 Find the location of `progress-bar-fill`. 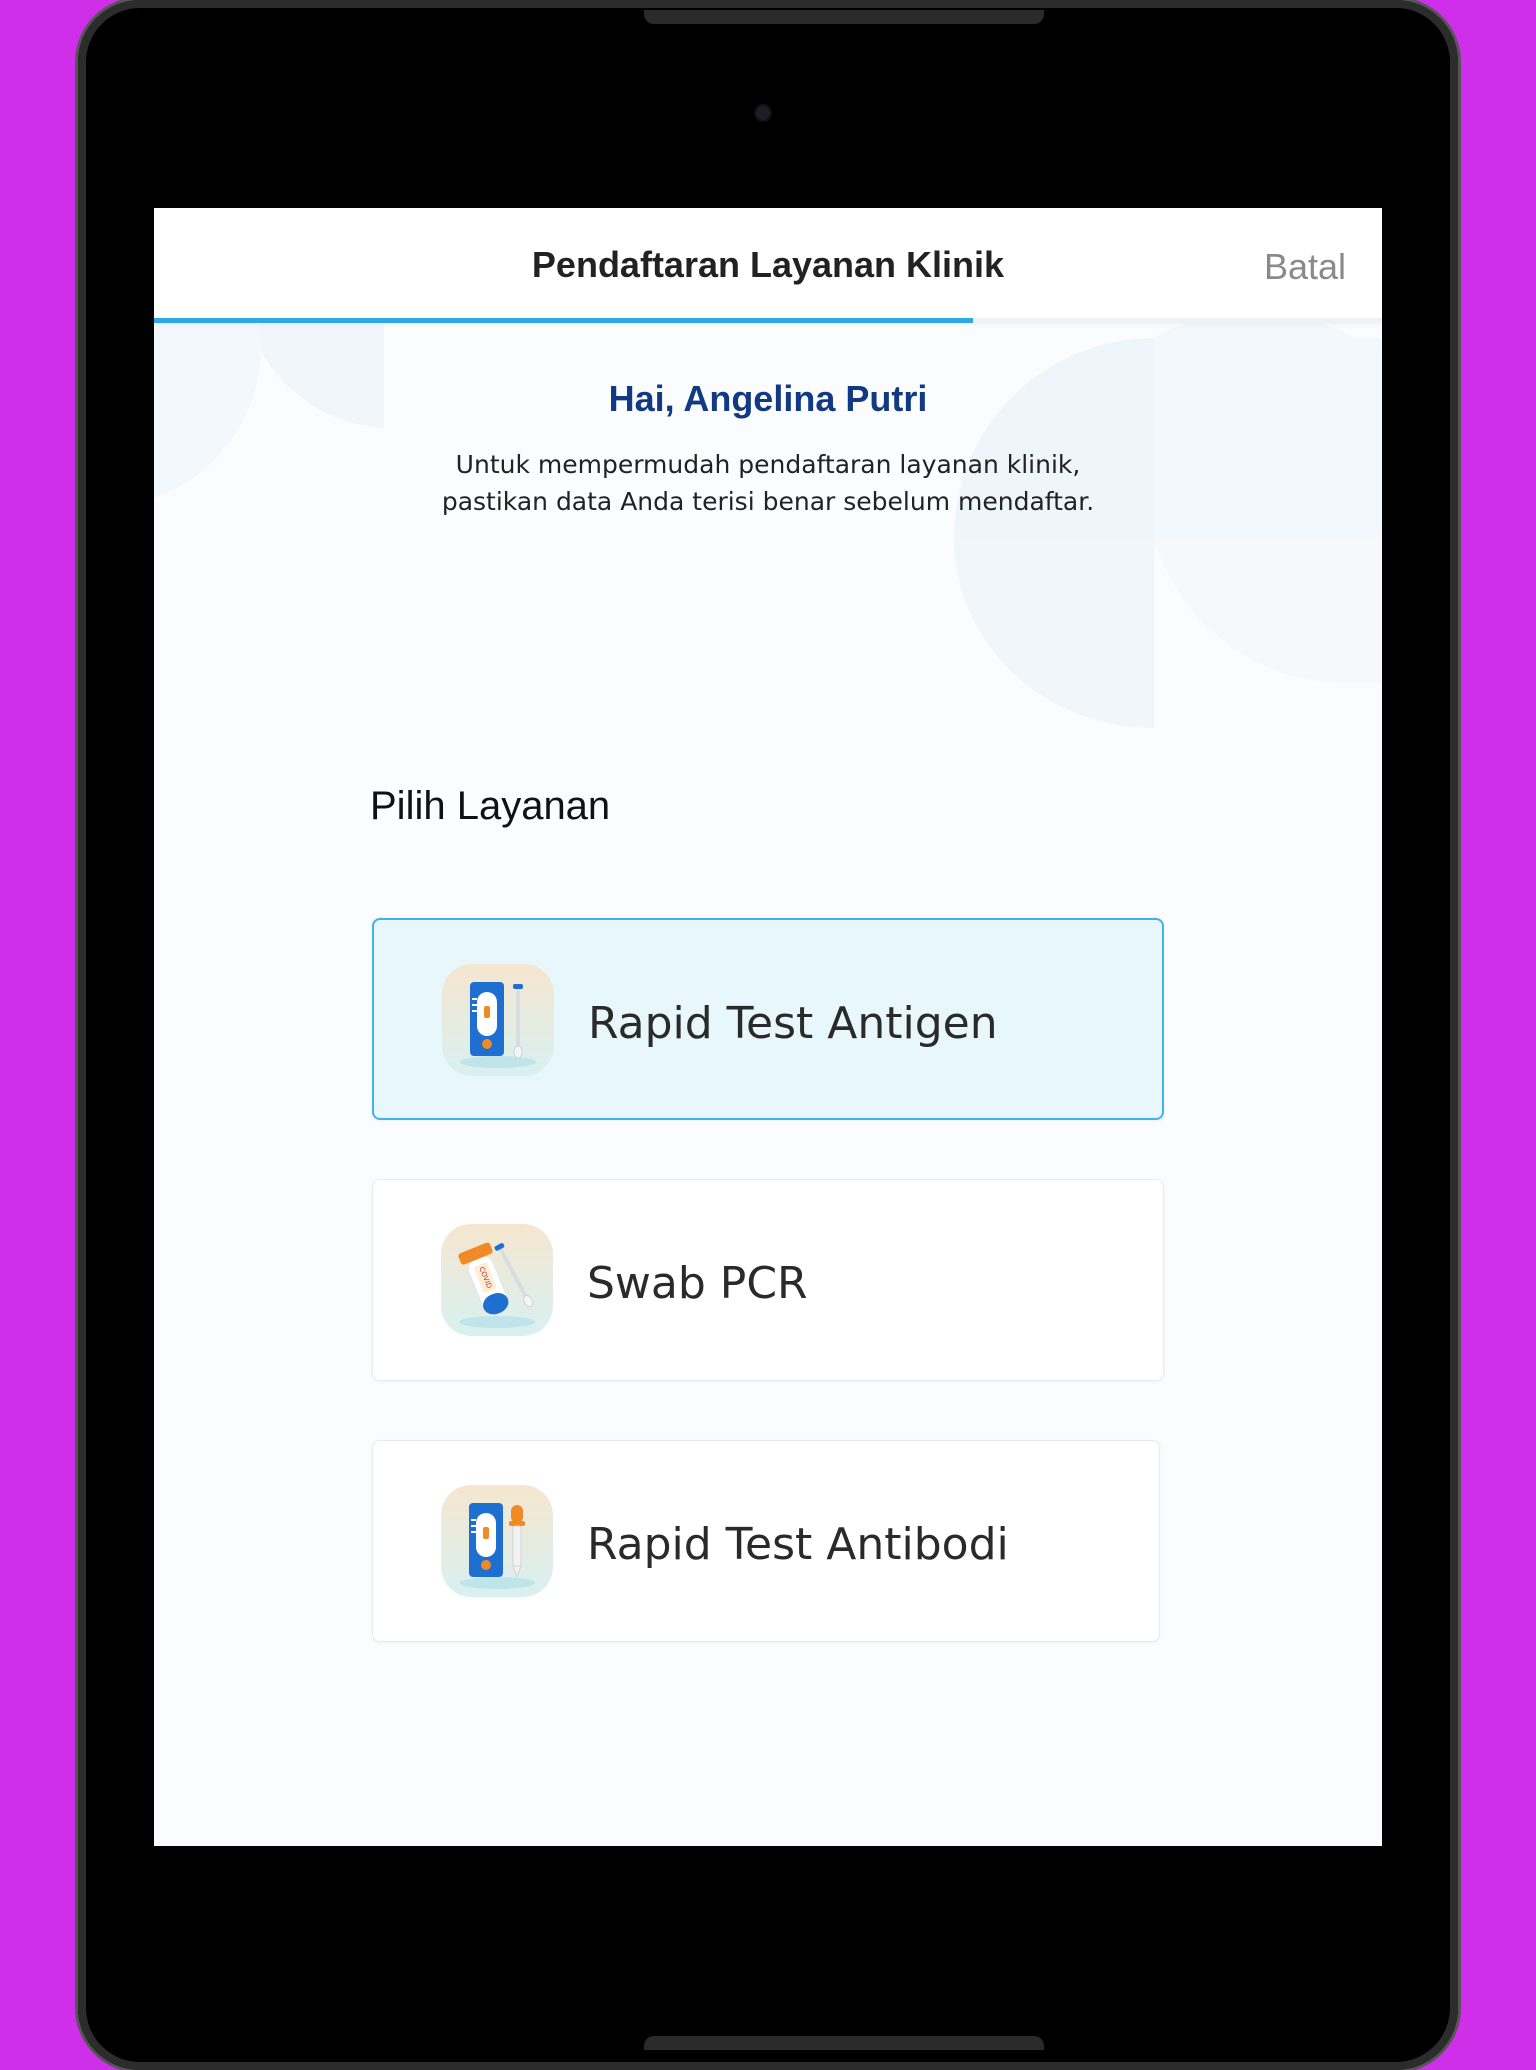

progress-bar-fill is located at coordinates (564, 320).